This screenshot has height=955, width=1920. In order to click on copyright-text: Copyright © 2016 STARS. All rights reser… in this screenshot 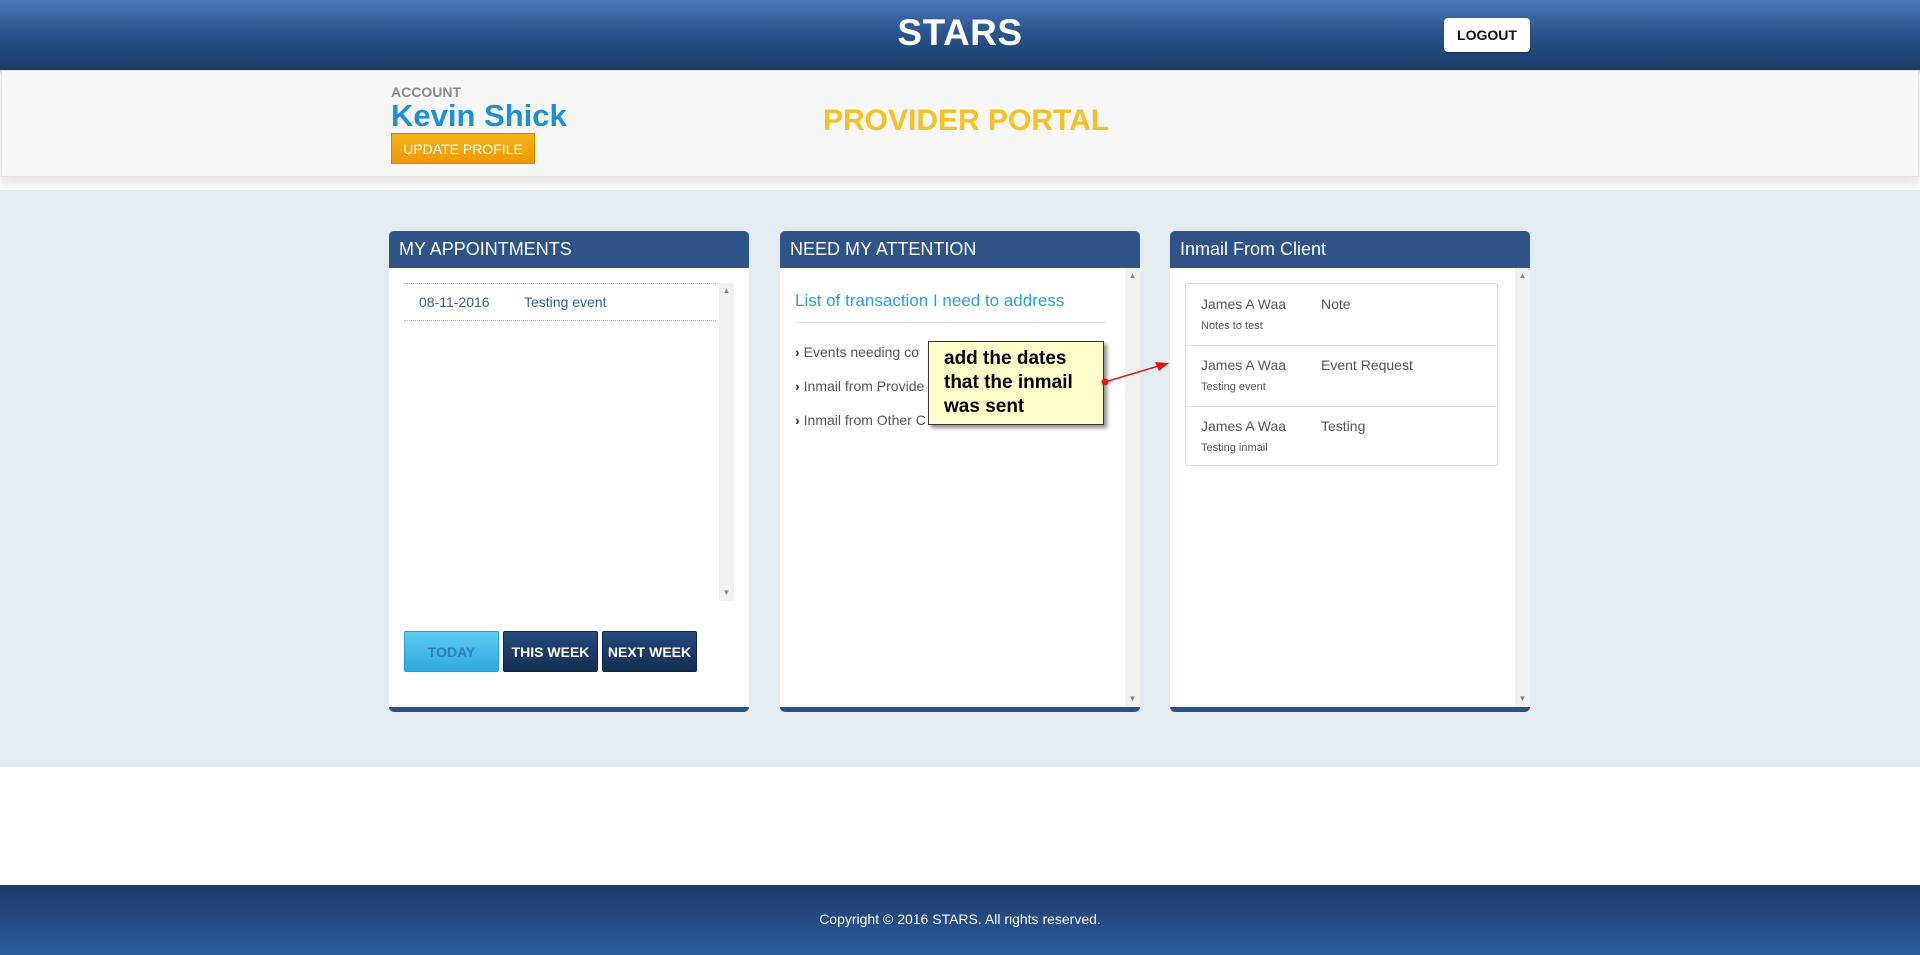, I will do `click(960, 919)`.